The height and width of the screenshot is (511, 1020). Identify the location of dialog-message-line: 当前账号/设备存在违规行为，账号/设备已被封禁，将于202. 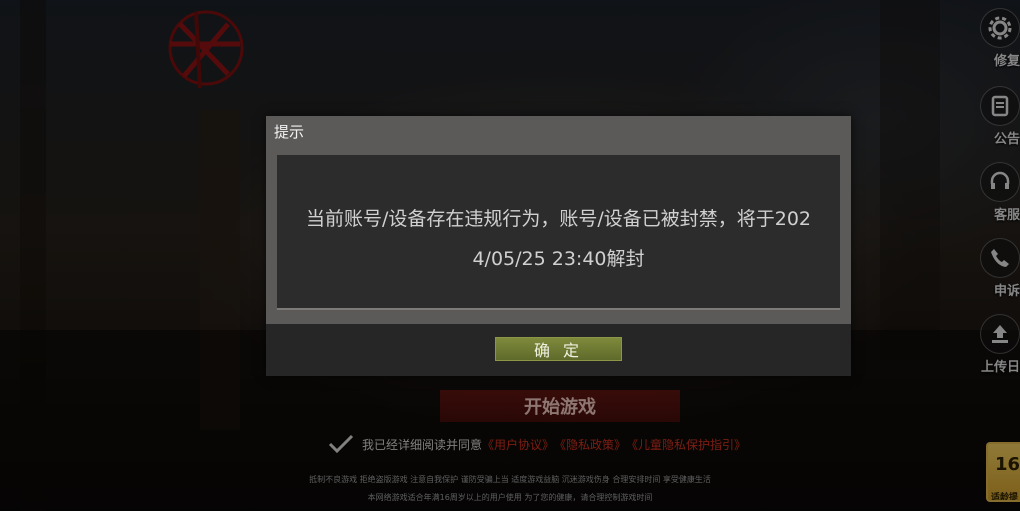
(558, 219).